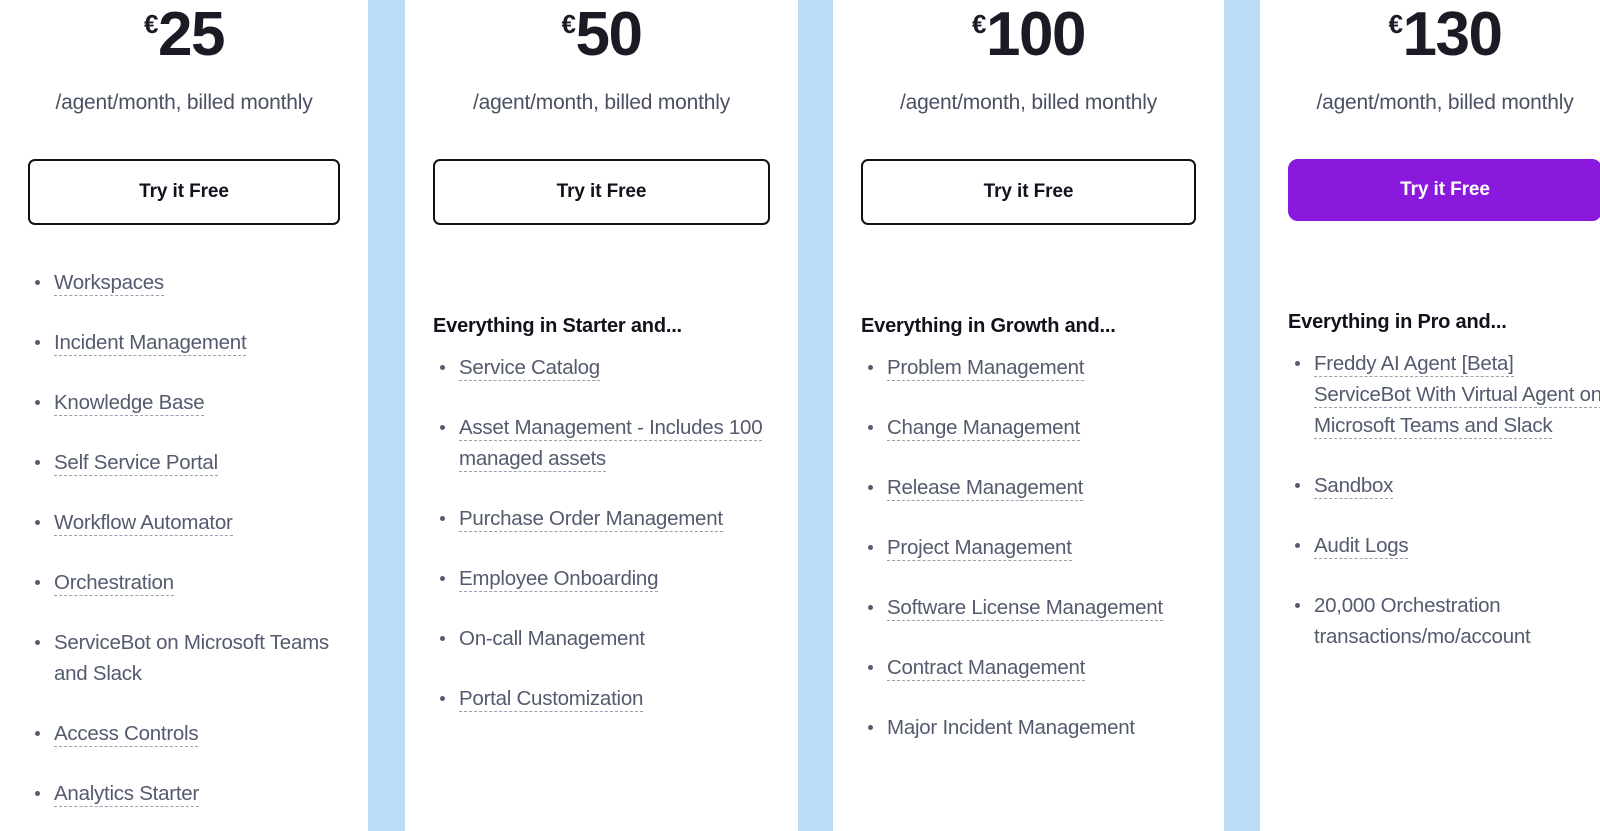  I want to click on feature-label: Release Management, so click(985, 488).